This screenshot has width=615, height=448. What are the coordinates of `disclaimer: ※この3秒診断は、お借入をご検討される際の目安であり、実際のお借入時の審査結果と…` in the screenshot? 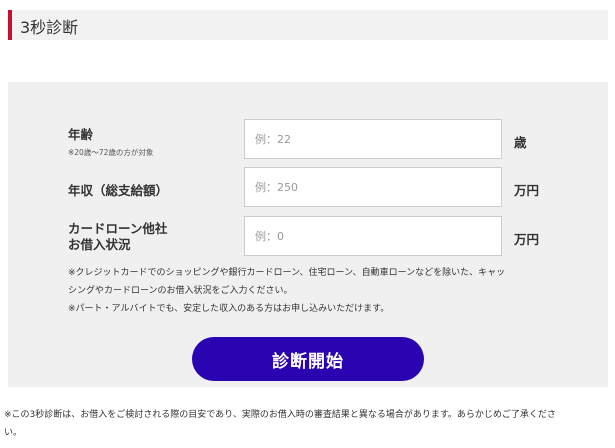 It's located at (304, 424).